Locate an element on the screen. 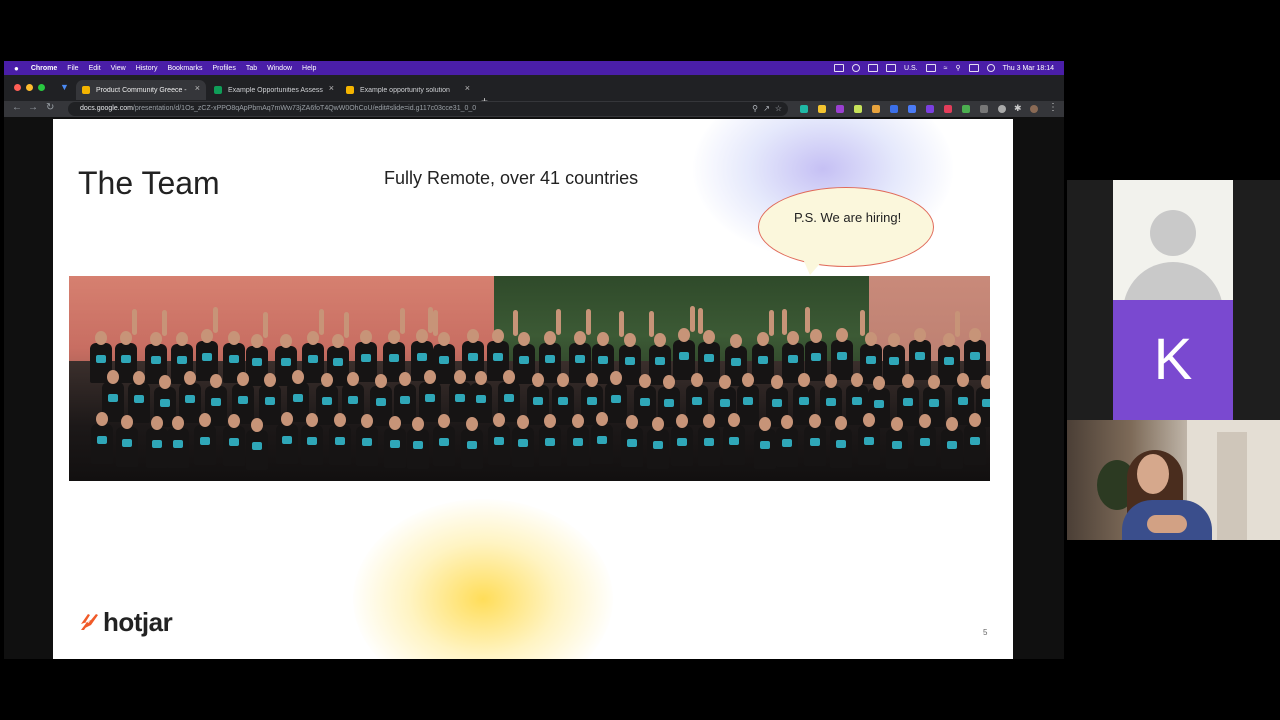  participant-tile-no-video is located at coordinates (1173, 240).